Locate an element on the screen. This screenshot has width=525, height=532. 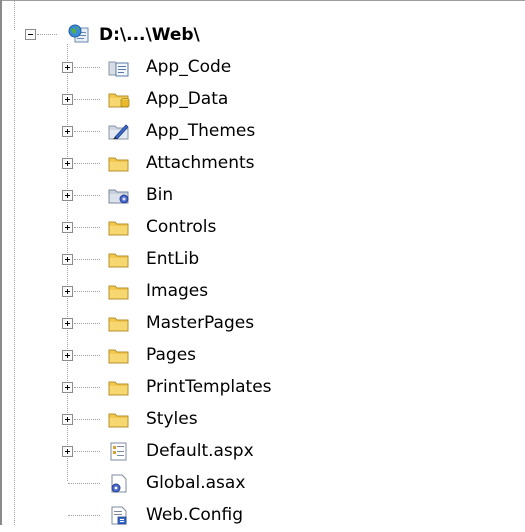
tree-item-app-data: App_Data is located at coordinates (150, 100).